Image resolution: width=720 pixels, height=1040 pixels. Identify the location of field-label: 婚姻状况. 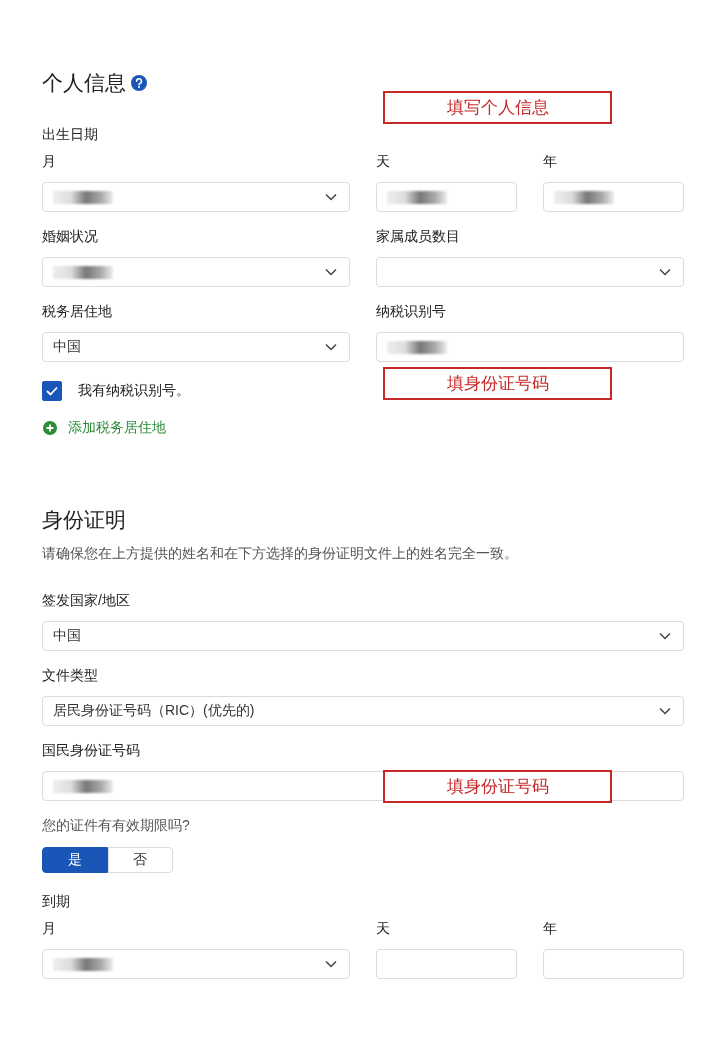
(70, 236).